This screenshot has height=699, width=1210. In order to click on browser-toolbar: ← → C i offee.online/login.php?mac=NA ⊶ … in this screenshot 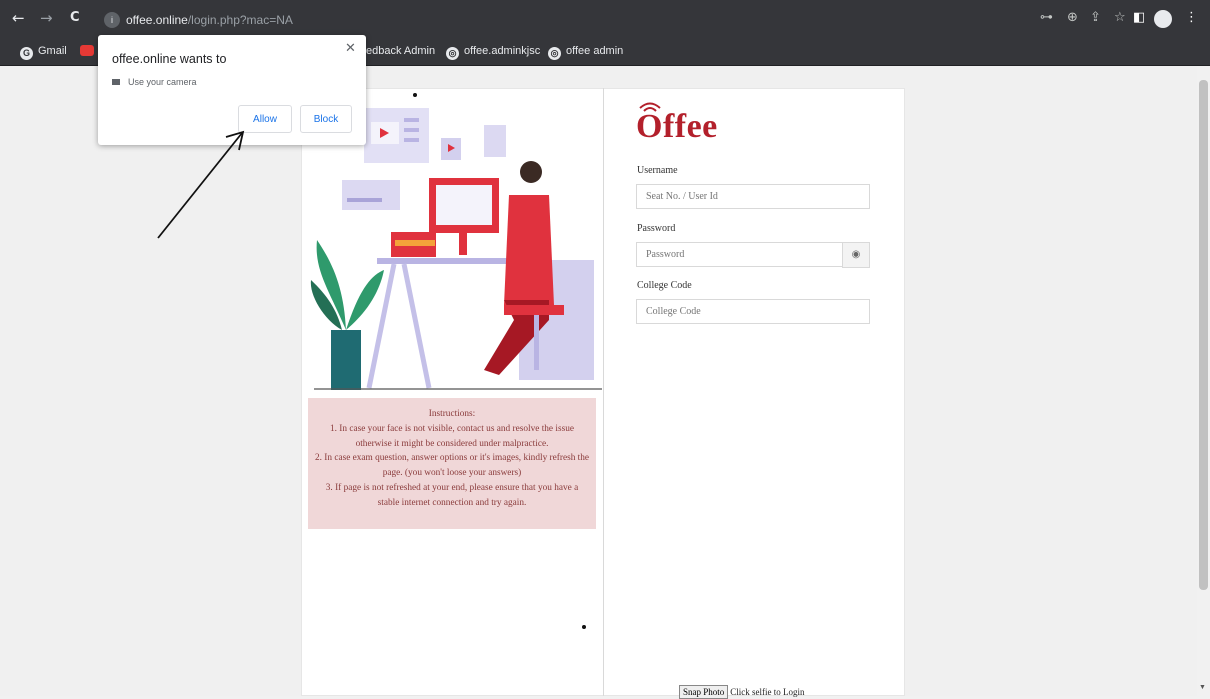, I will do `click(605, 19)`.